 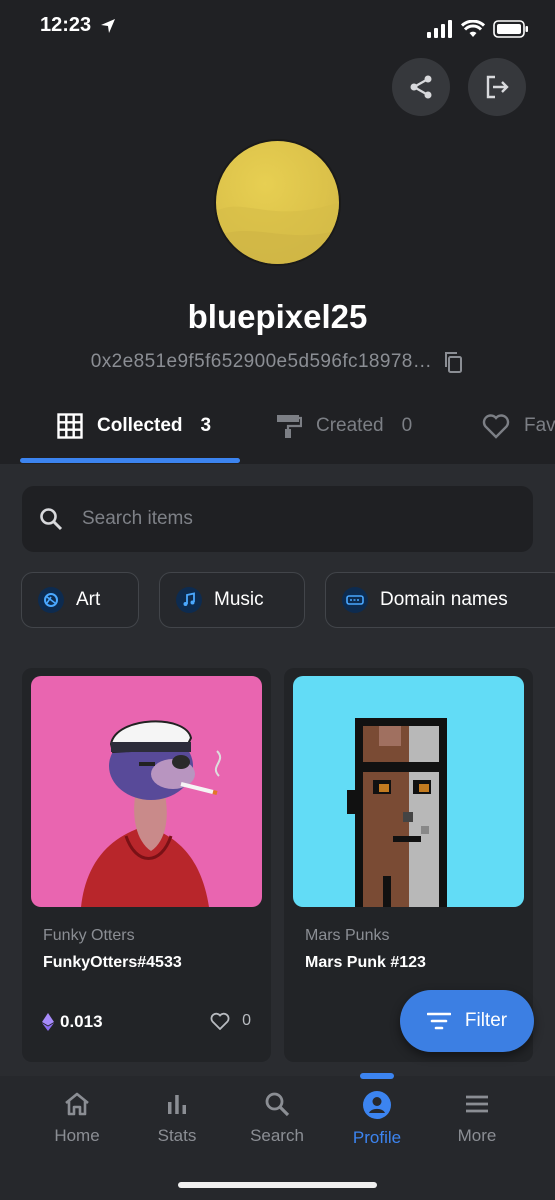 I want to click on nav-more: More, so click(x=477, y=1118).